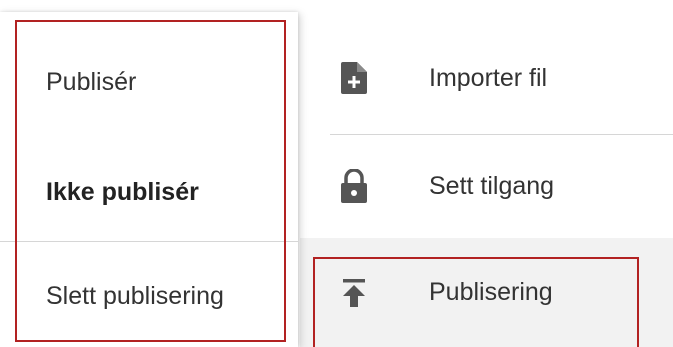  What do you see at coordinates (492, 185) in the screenshot?
I see `menu-item-label: Sett tilgang` at bounding box center [492, 185].